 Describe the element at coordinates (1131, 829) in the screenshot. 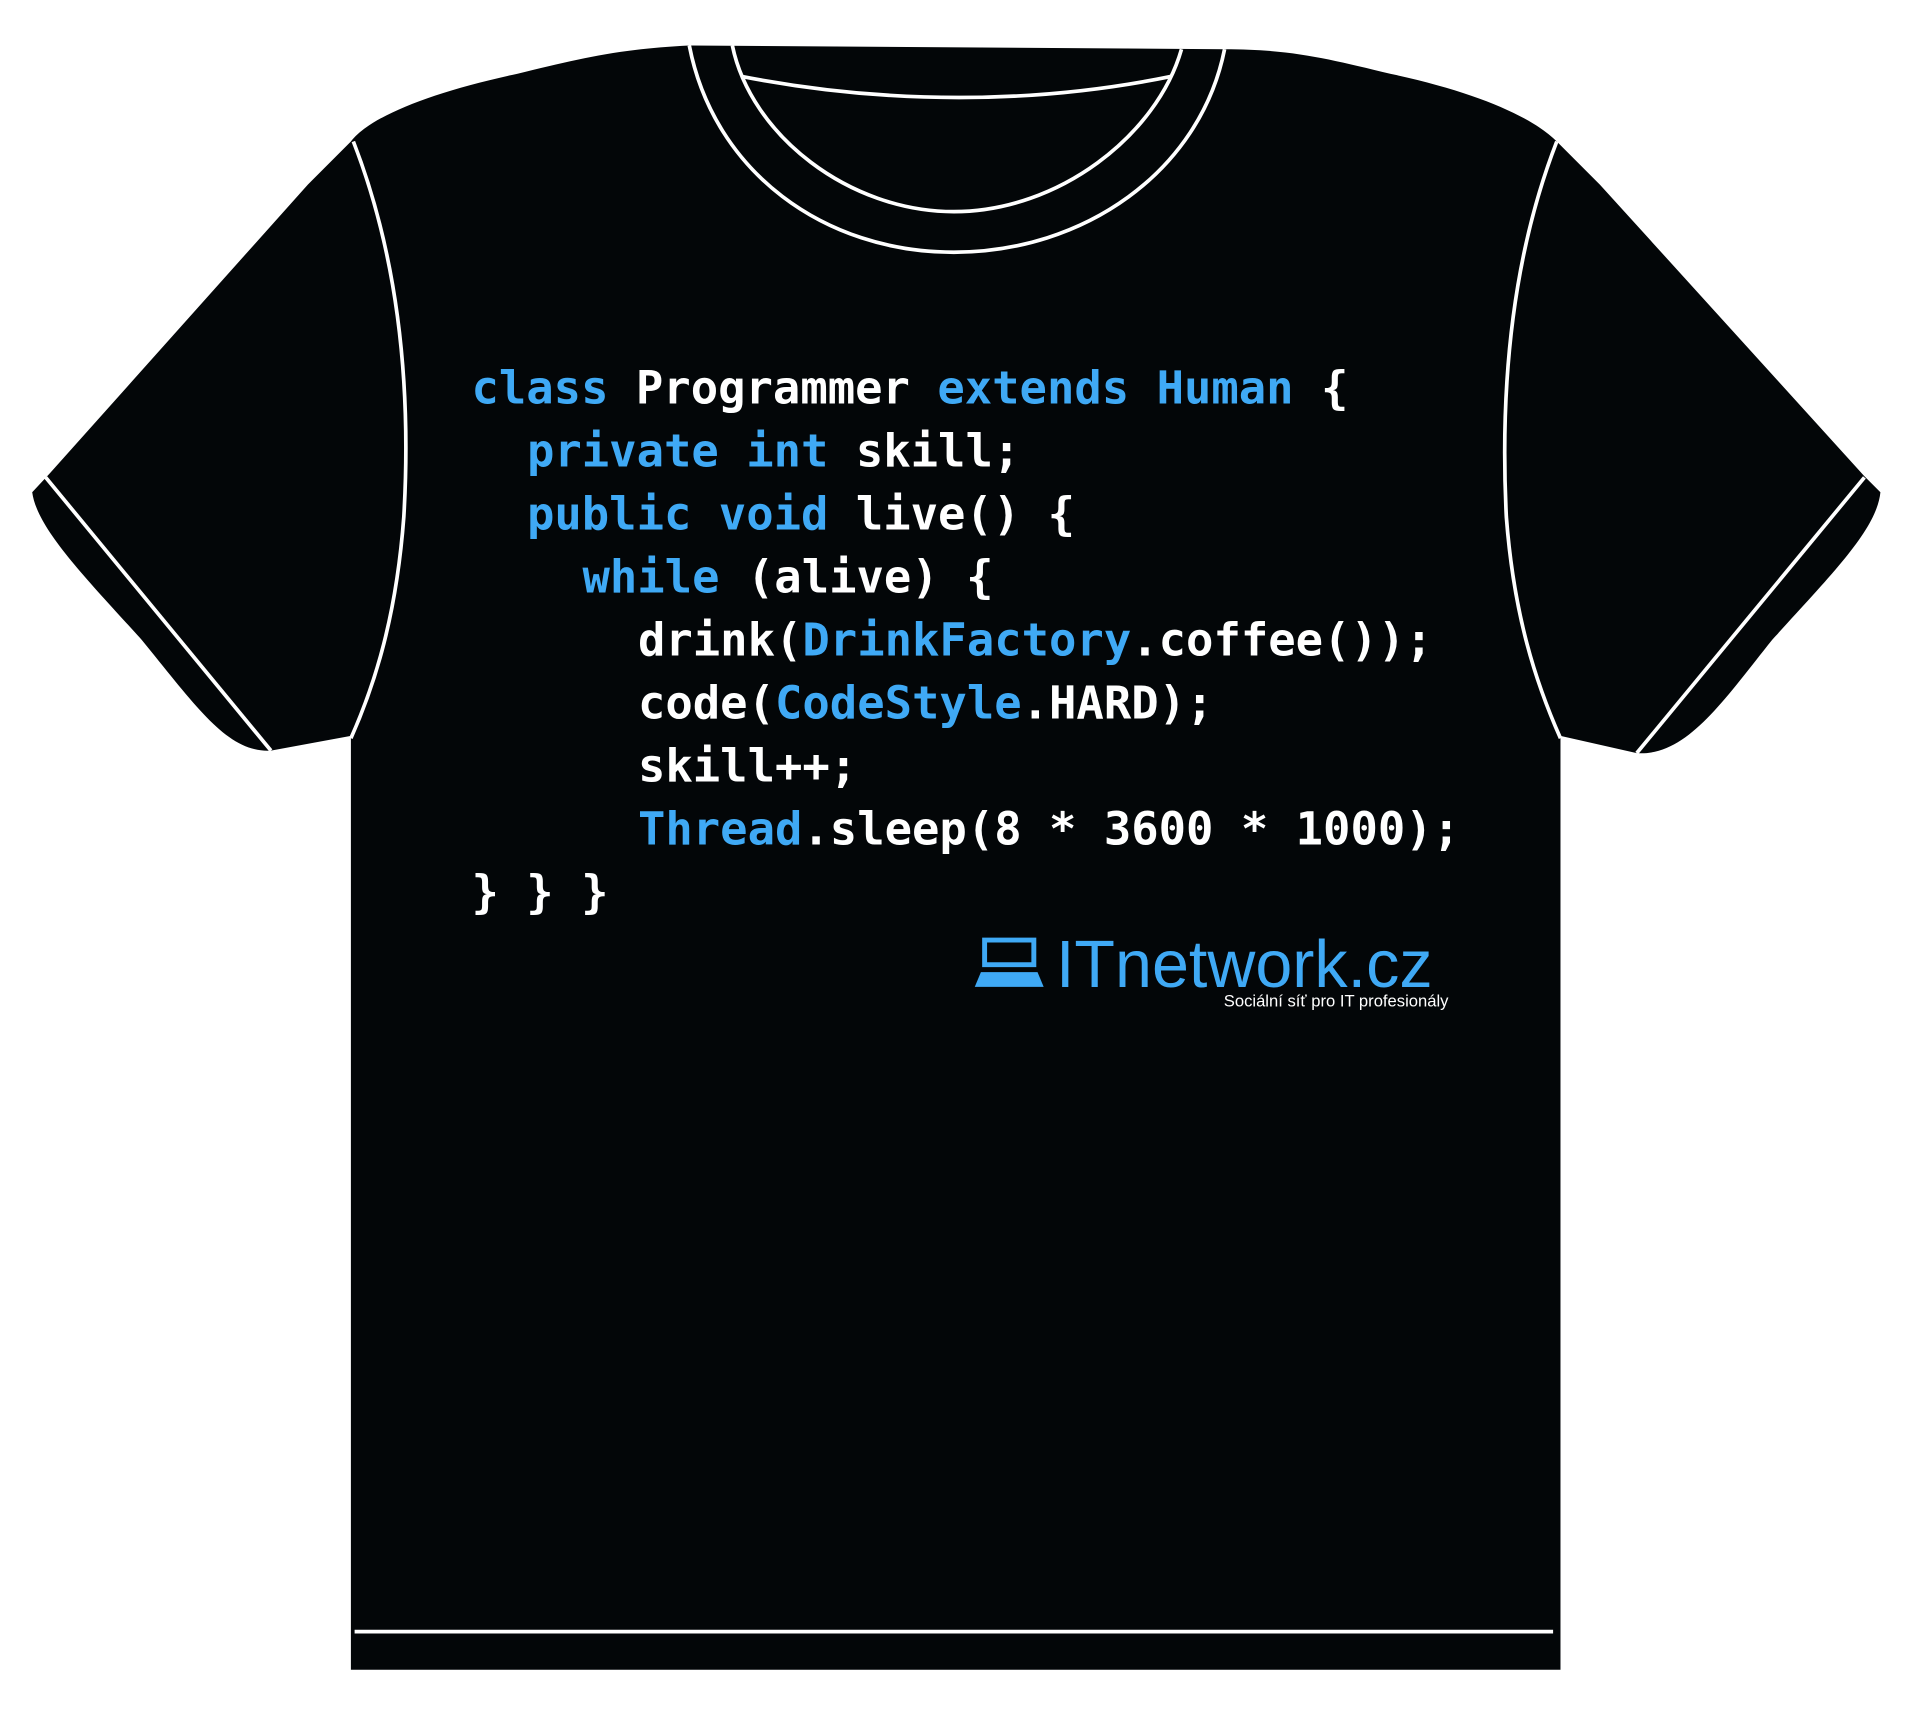

I see `code-text: .sleep(8 * 3600 * 1000);` at that location.